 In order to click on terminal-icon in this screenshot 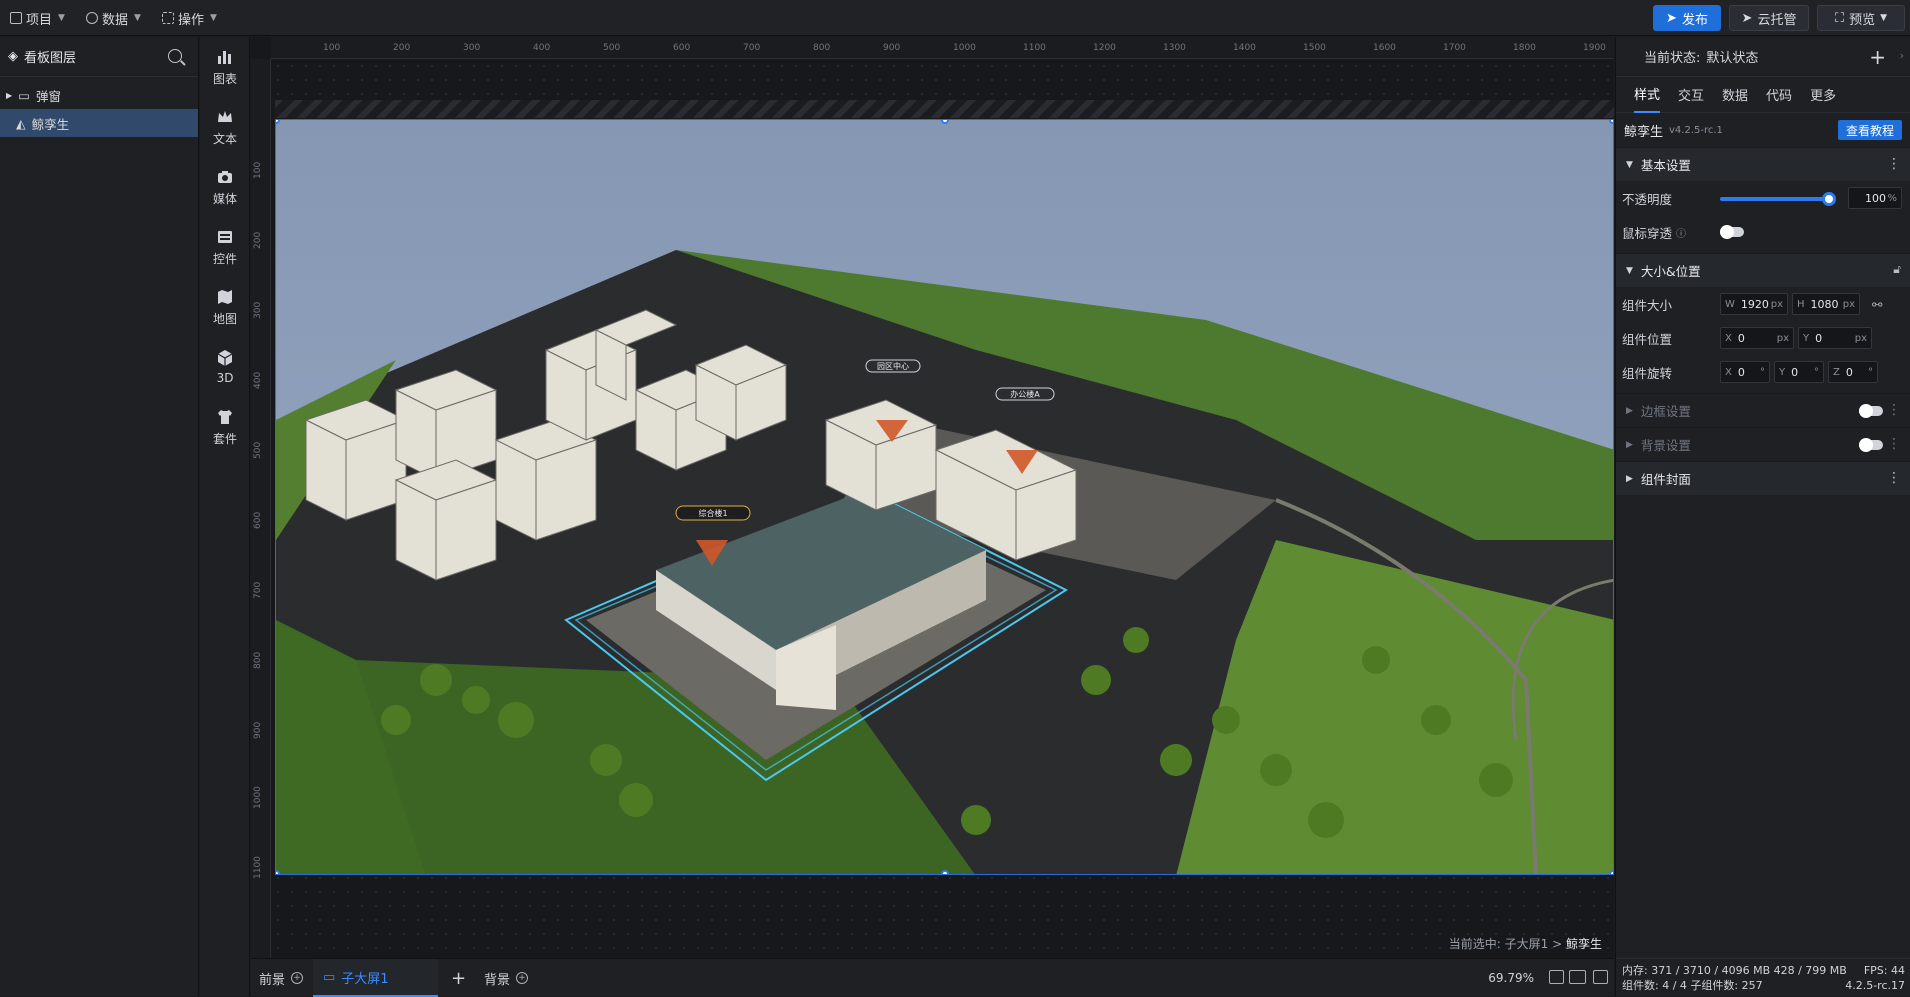, I will do `click(1600, 977)`.